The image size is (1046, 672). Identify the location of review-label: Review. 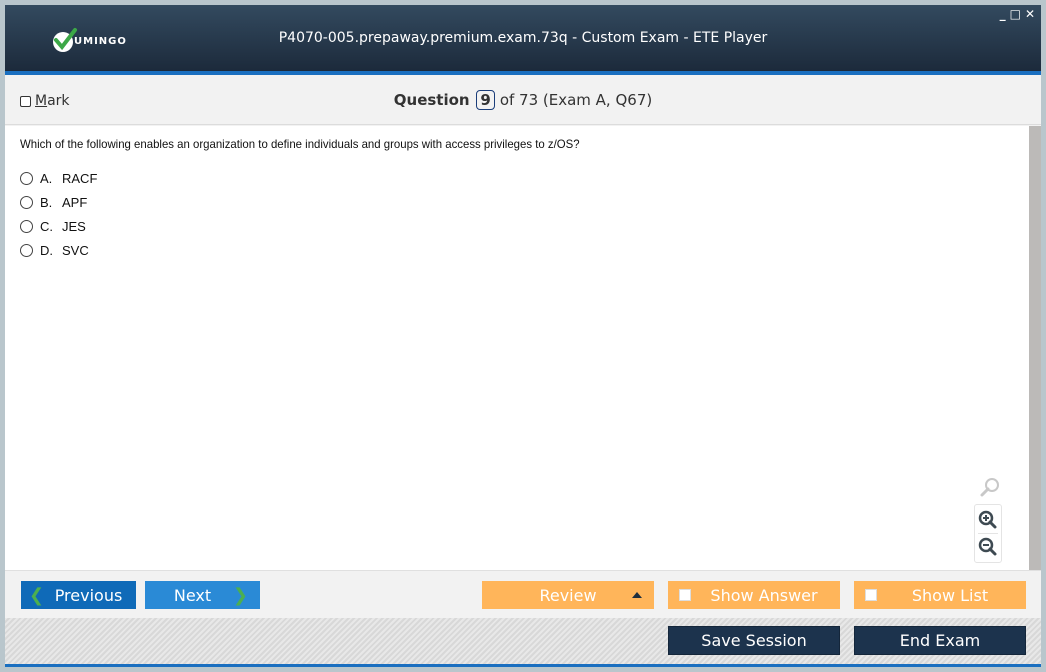
(568, 595).